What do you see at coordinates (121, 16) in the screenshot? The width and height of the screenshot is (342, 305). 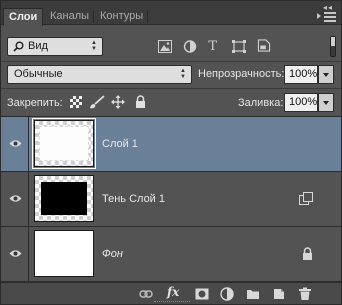 I see `tab-paths: Контуры` at bounding box center [121, 16].